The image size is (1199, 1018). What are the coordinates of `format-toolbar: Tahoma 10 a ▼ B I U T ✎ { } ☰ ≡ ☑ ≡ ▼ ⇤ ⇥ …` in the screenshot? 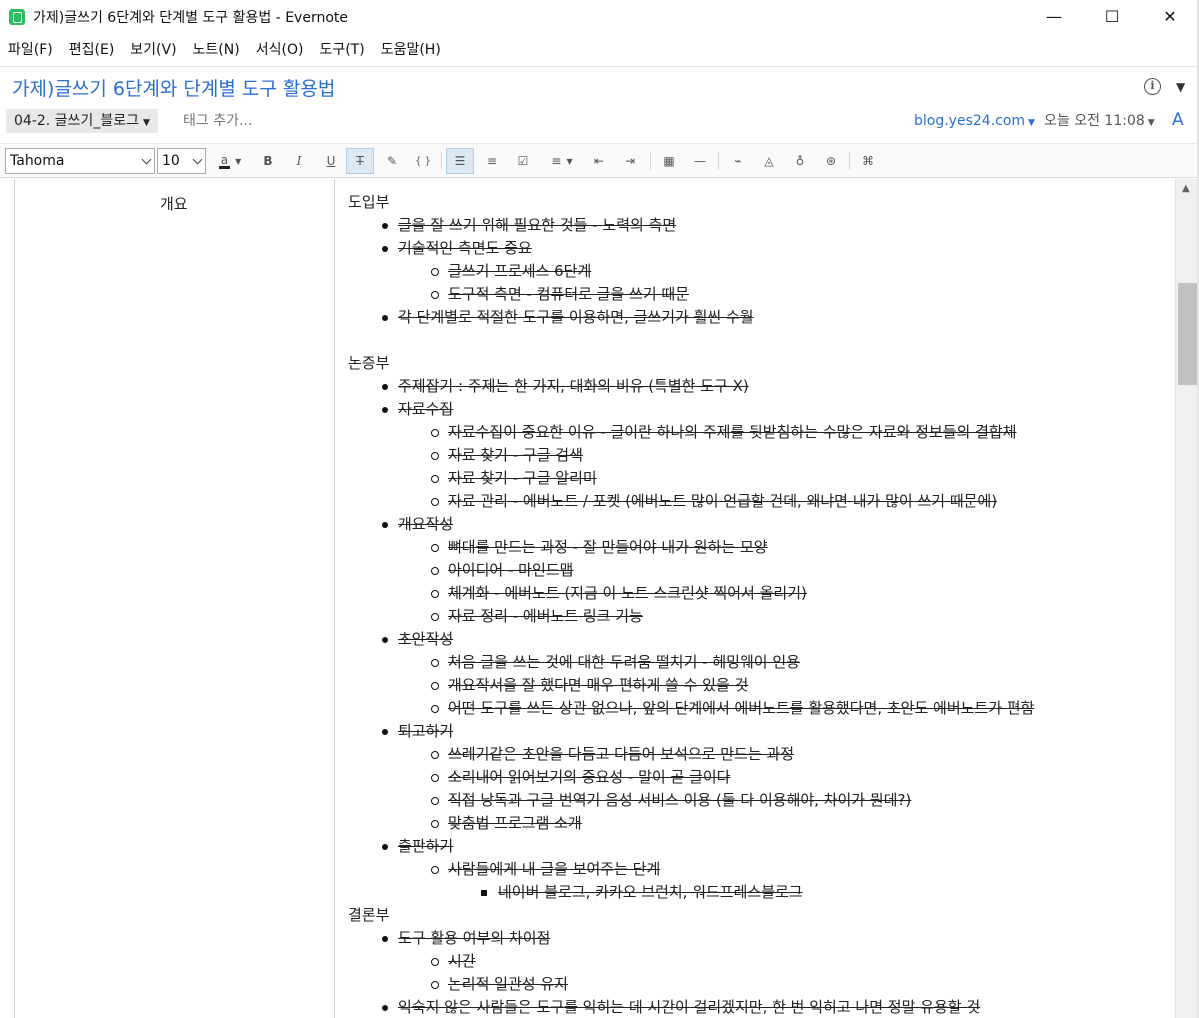 It's located at (599, 160).